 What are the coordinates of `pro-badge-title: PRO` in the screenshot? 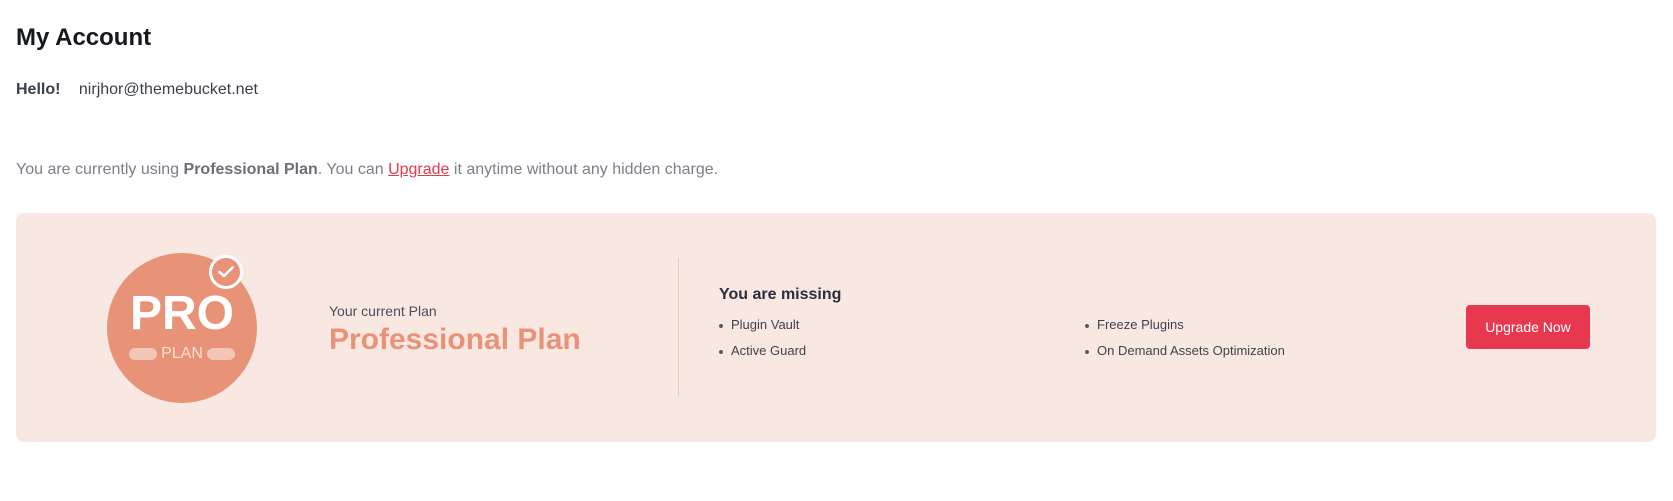 It's located at (181, 313).